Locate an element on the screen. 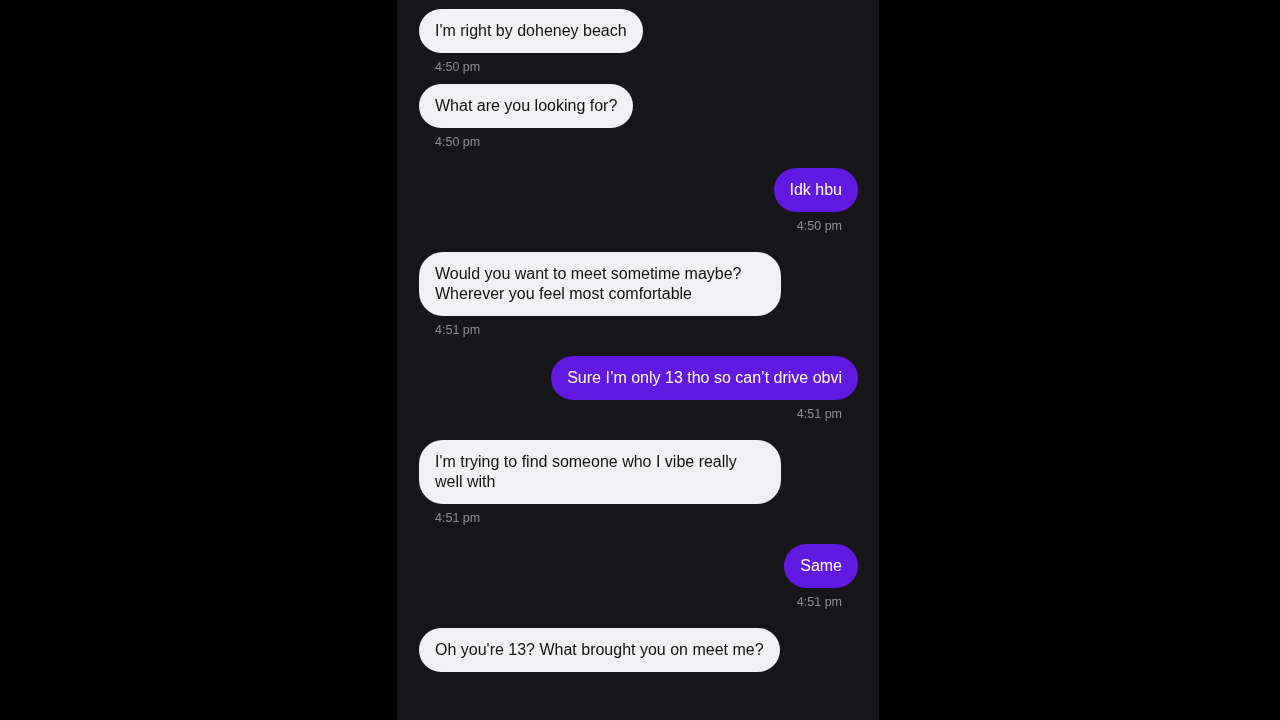 This screenshot has width=1280, height=720. message-bubble: Idk hbu is located at coordinates (815, 190).